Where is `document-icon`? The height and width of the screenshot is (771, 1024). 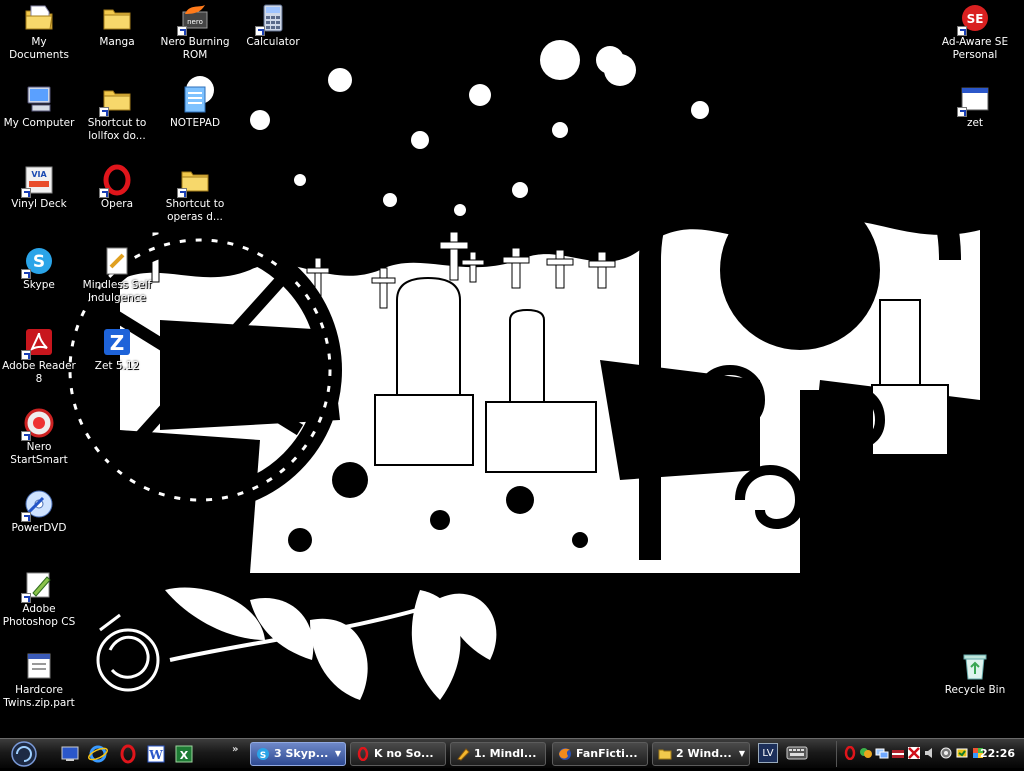
document-icon is located at coordinates (117, 261).